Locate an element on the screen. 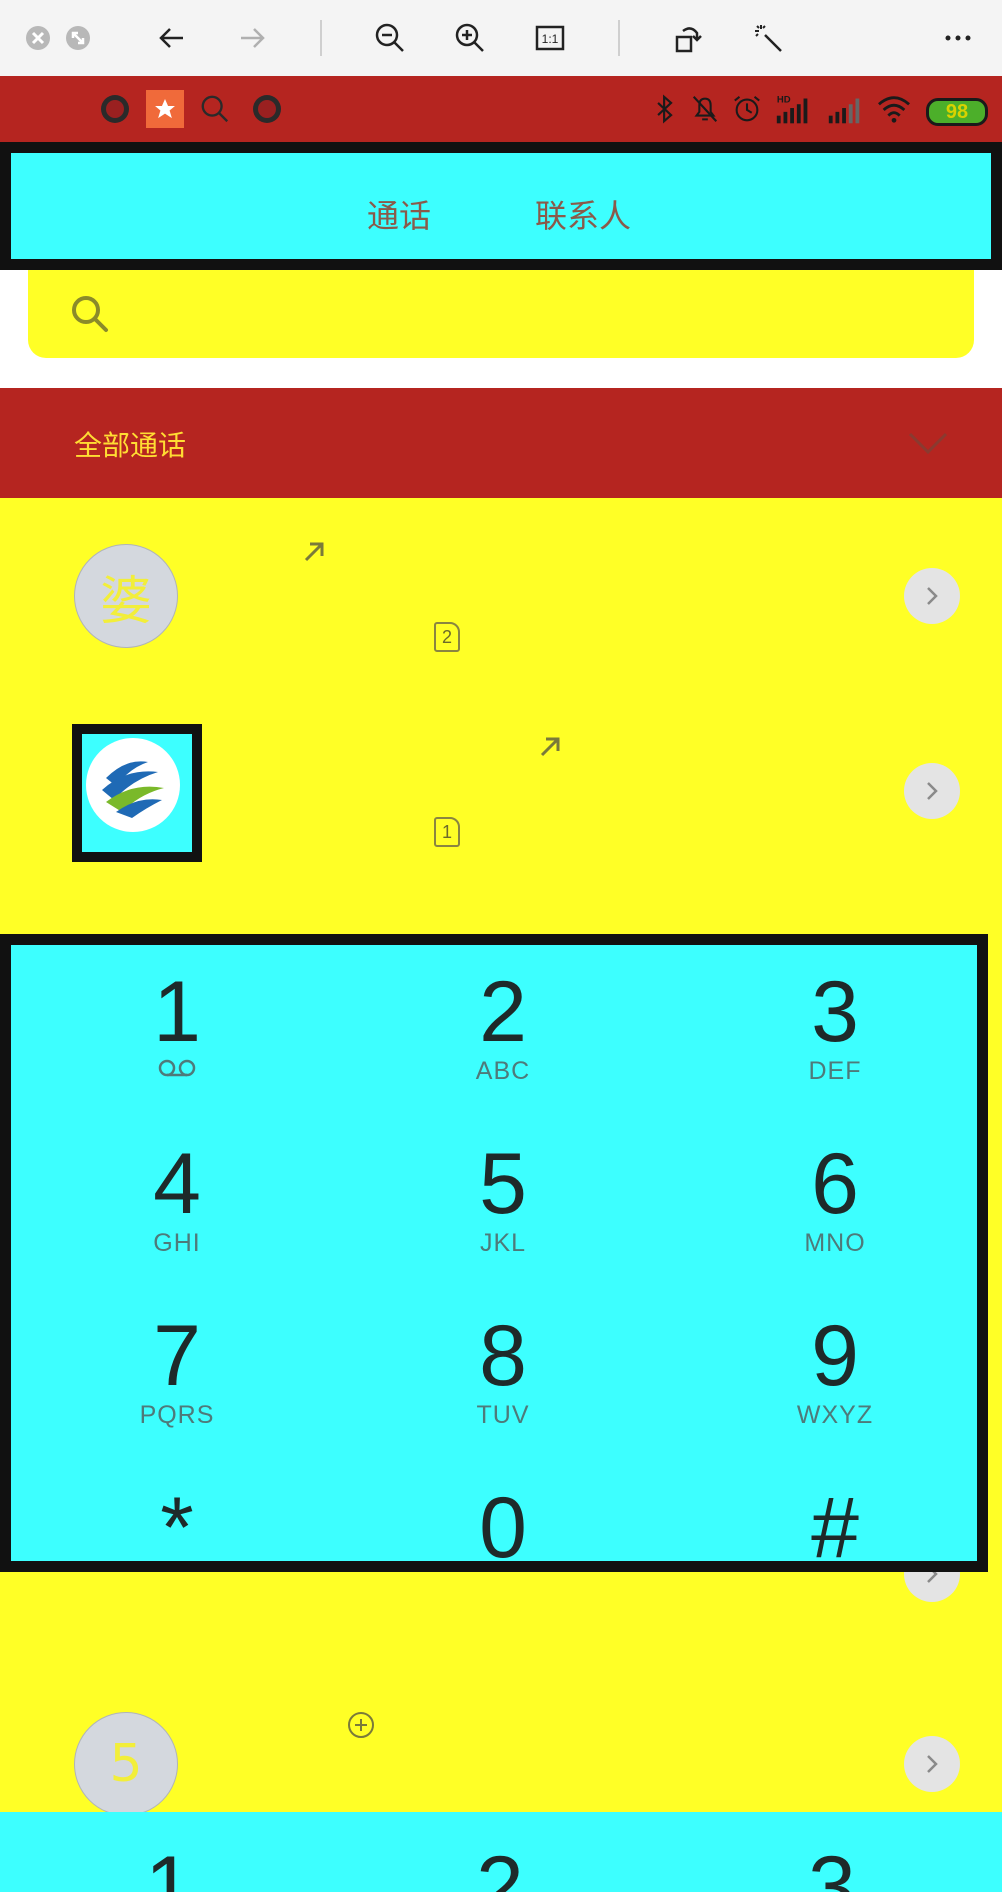  dial-key-2: 2 is located at coordinates (500, 1867).